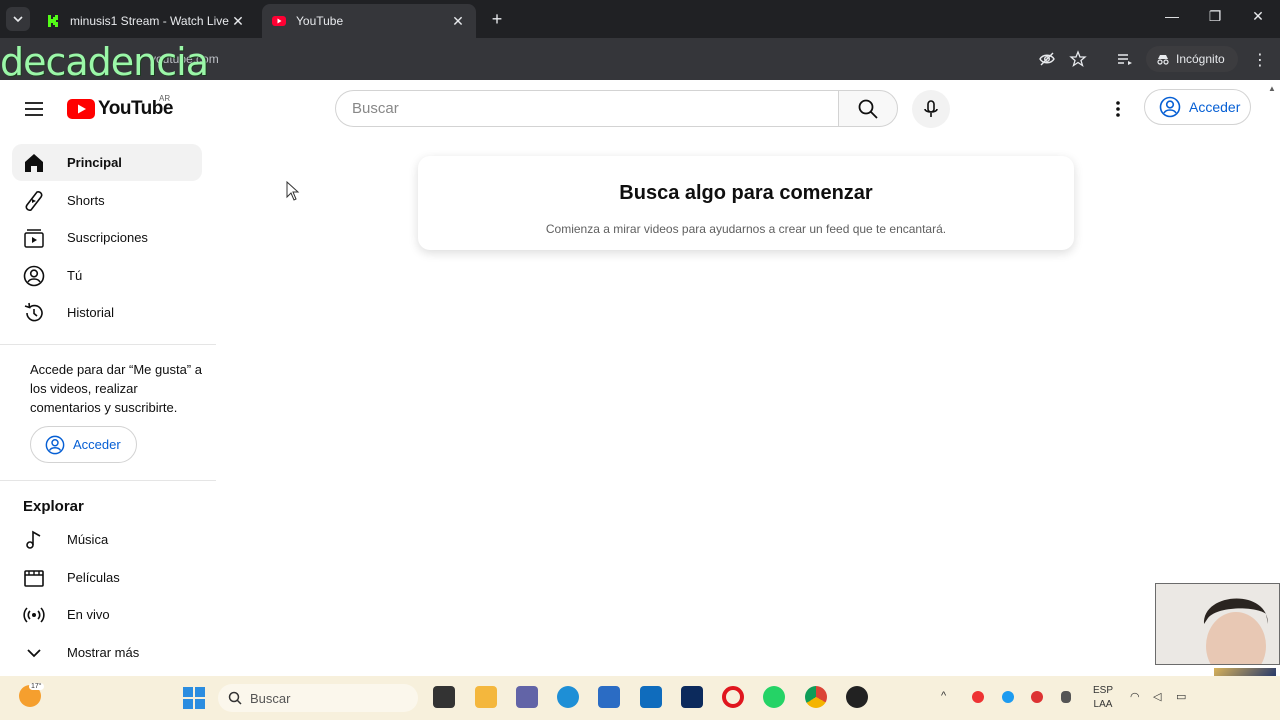 Image resolution: width=1280 pixels, height=720 pixels. I want to click on sidebar-item-tu: Tú, so click(107, 275).